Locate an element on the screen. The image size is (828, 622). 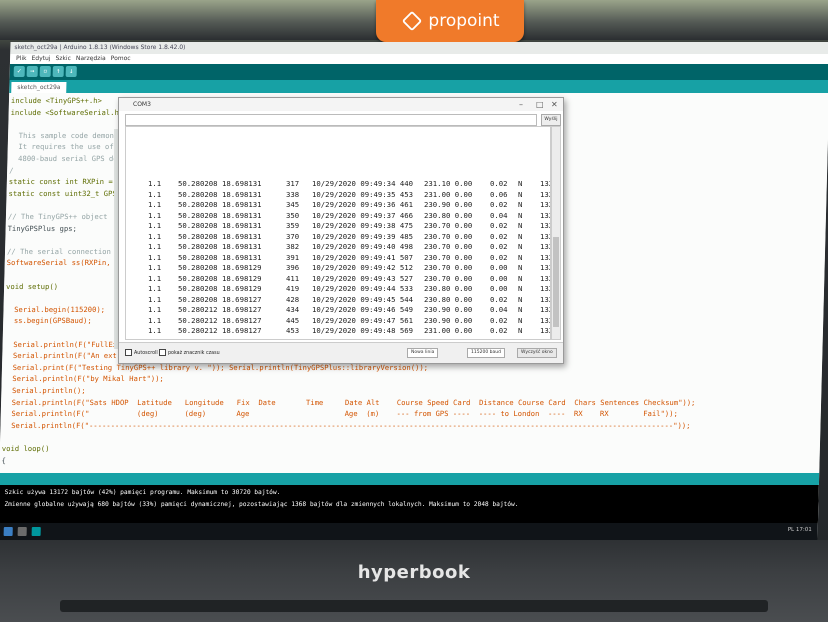
serial-cell: 10/29/2020 09:49:46 549 is located at coordinates (363, 309).